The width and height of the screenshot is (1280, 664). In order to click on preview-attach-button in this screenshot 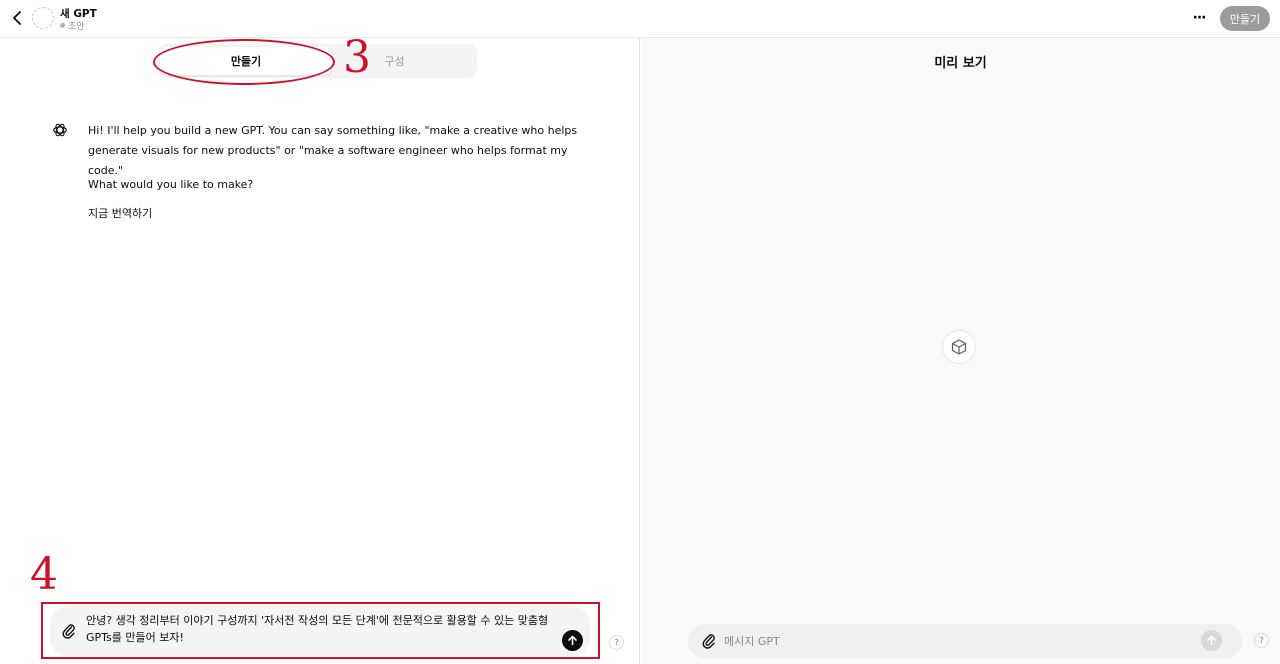, I will do `click(709, 641)`.